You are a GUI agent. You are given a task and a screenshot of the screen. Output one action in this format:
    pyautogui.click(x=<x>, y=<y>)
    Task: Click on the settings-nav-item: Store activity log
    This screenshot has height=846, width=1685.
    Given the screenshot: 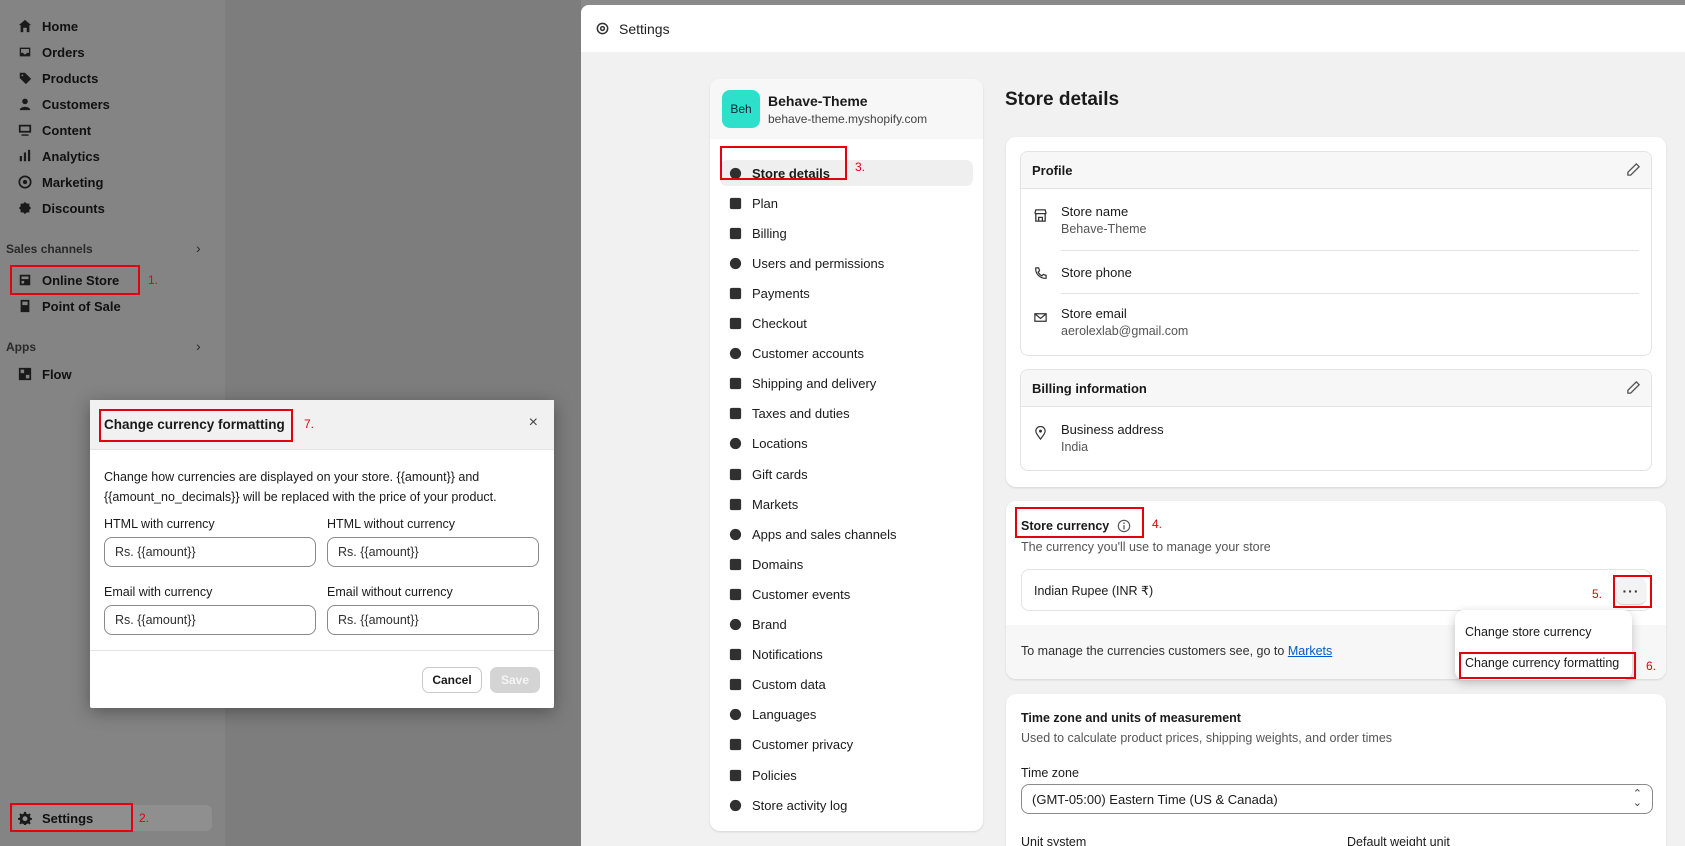 What is the action you would take?
    pyautogui.click(x=846, y=805)
    